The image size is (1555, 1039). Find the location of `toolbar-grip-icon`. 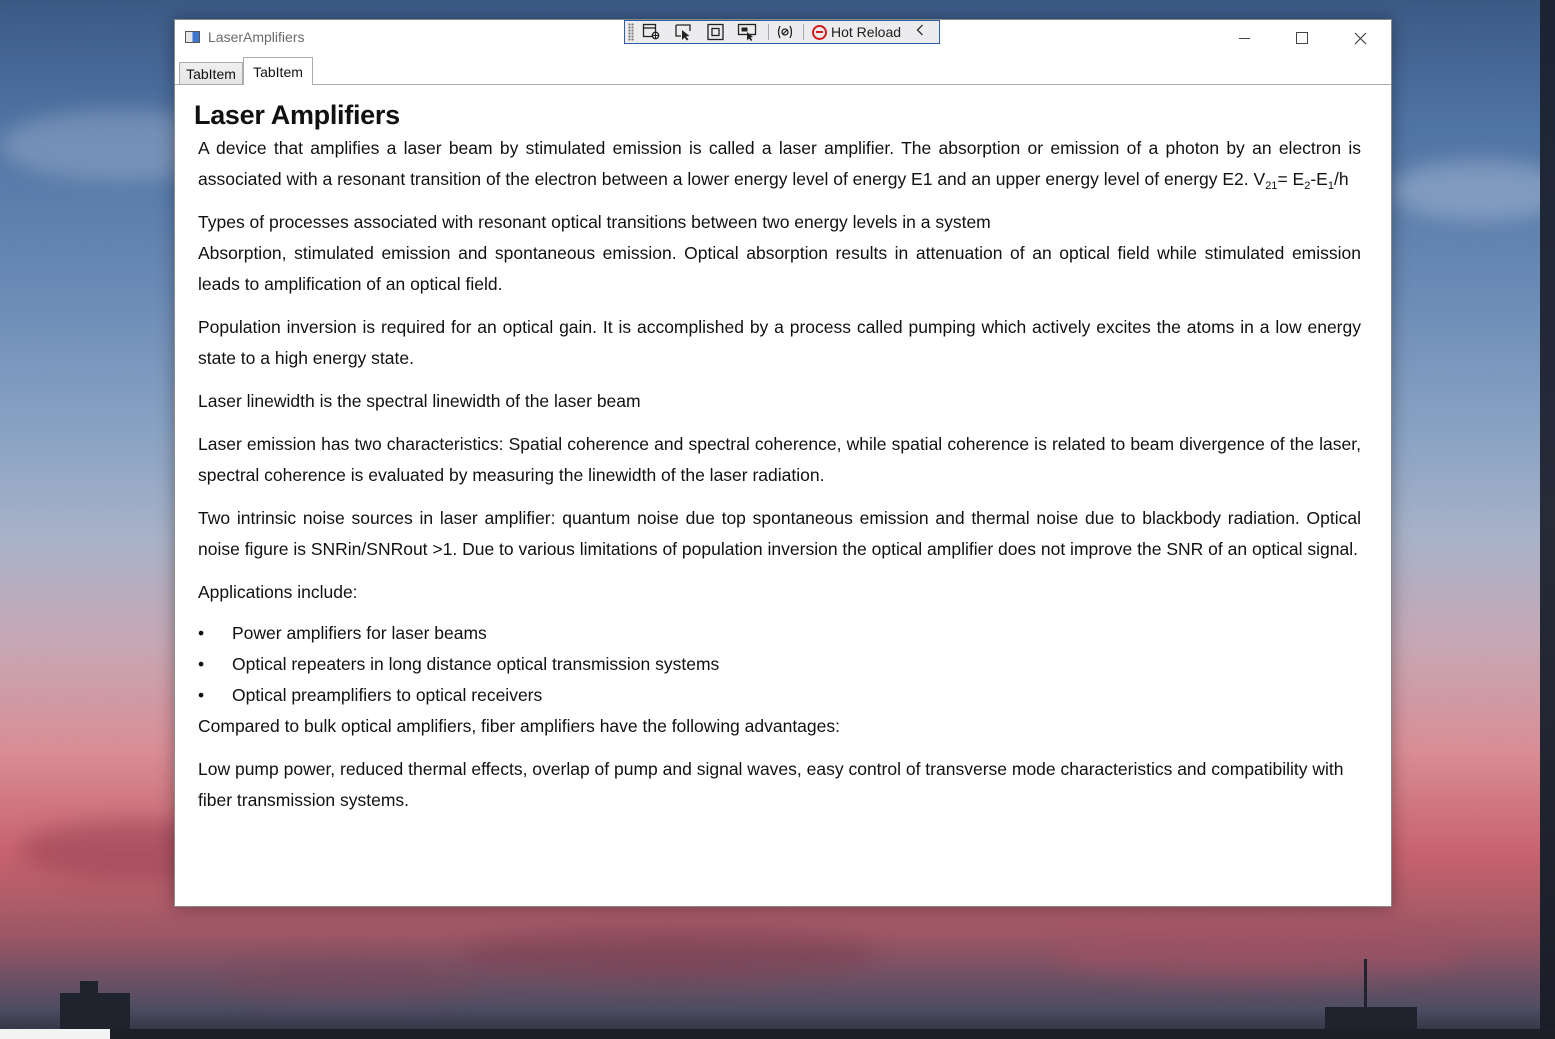

toolbar-grip-icon is located at coordinates (631, 32).